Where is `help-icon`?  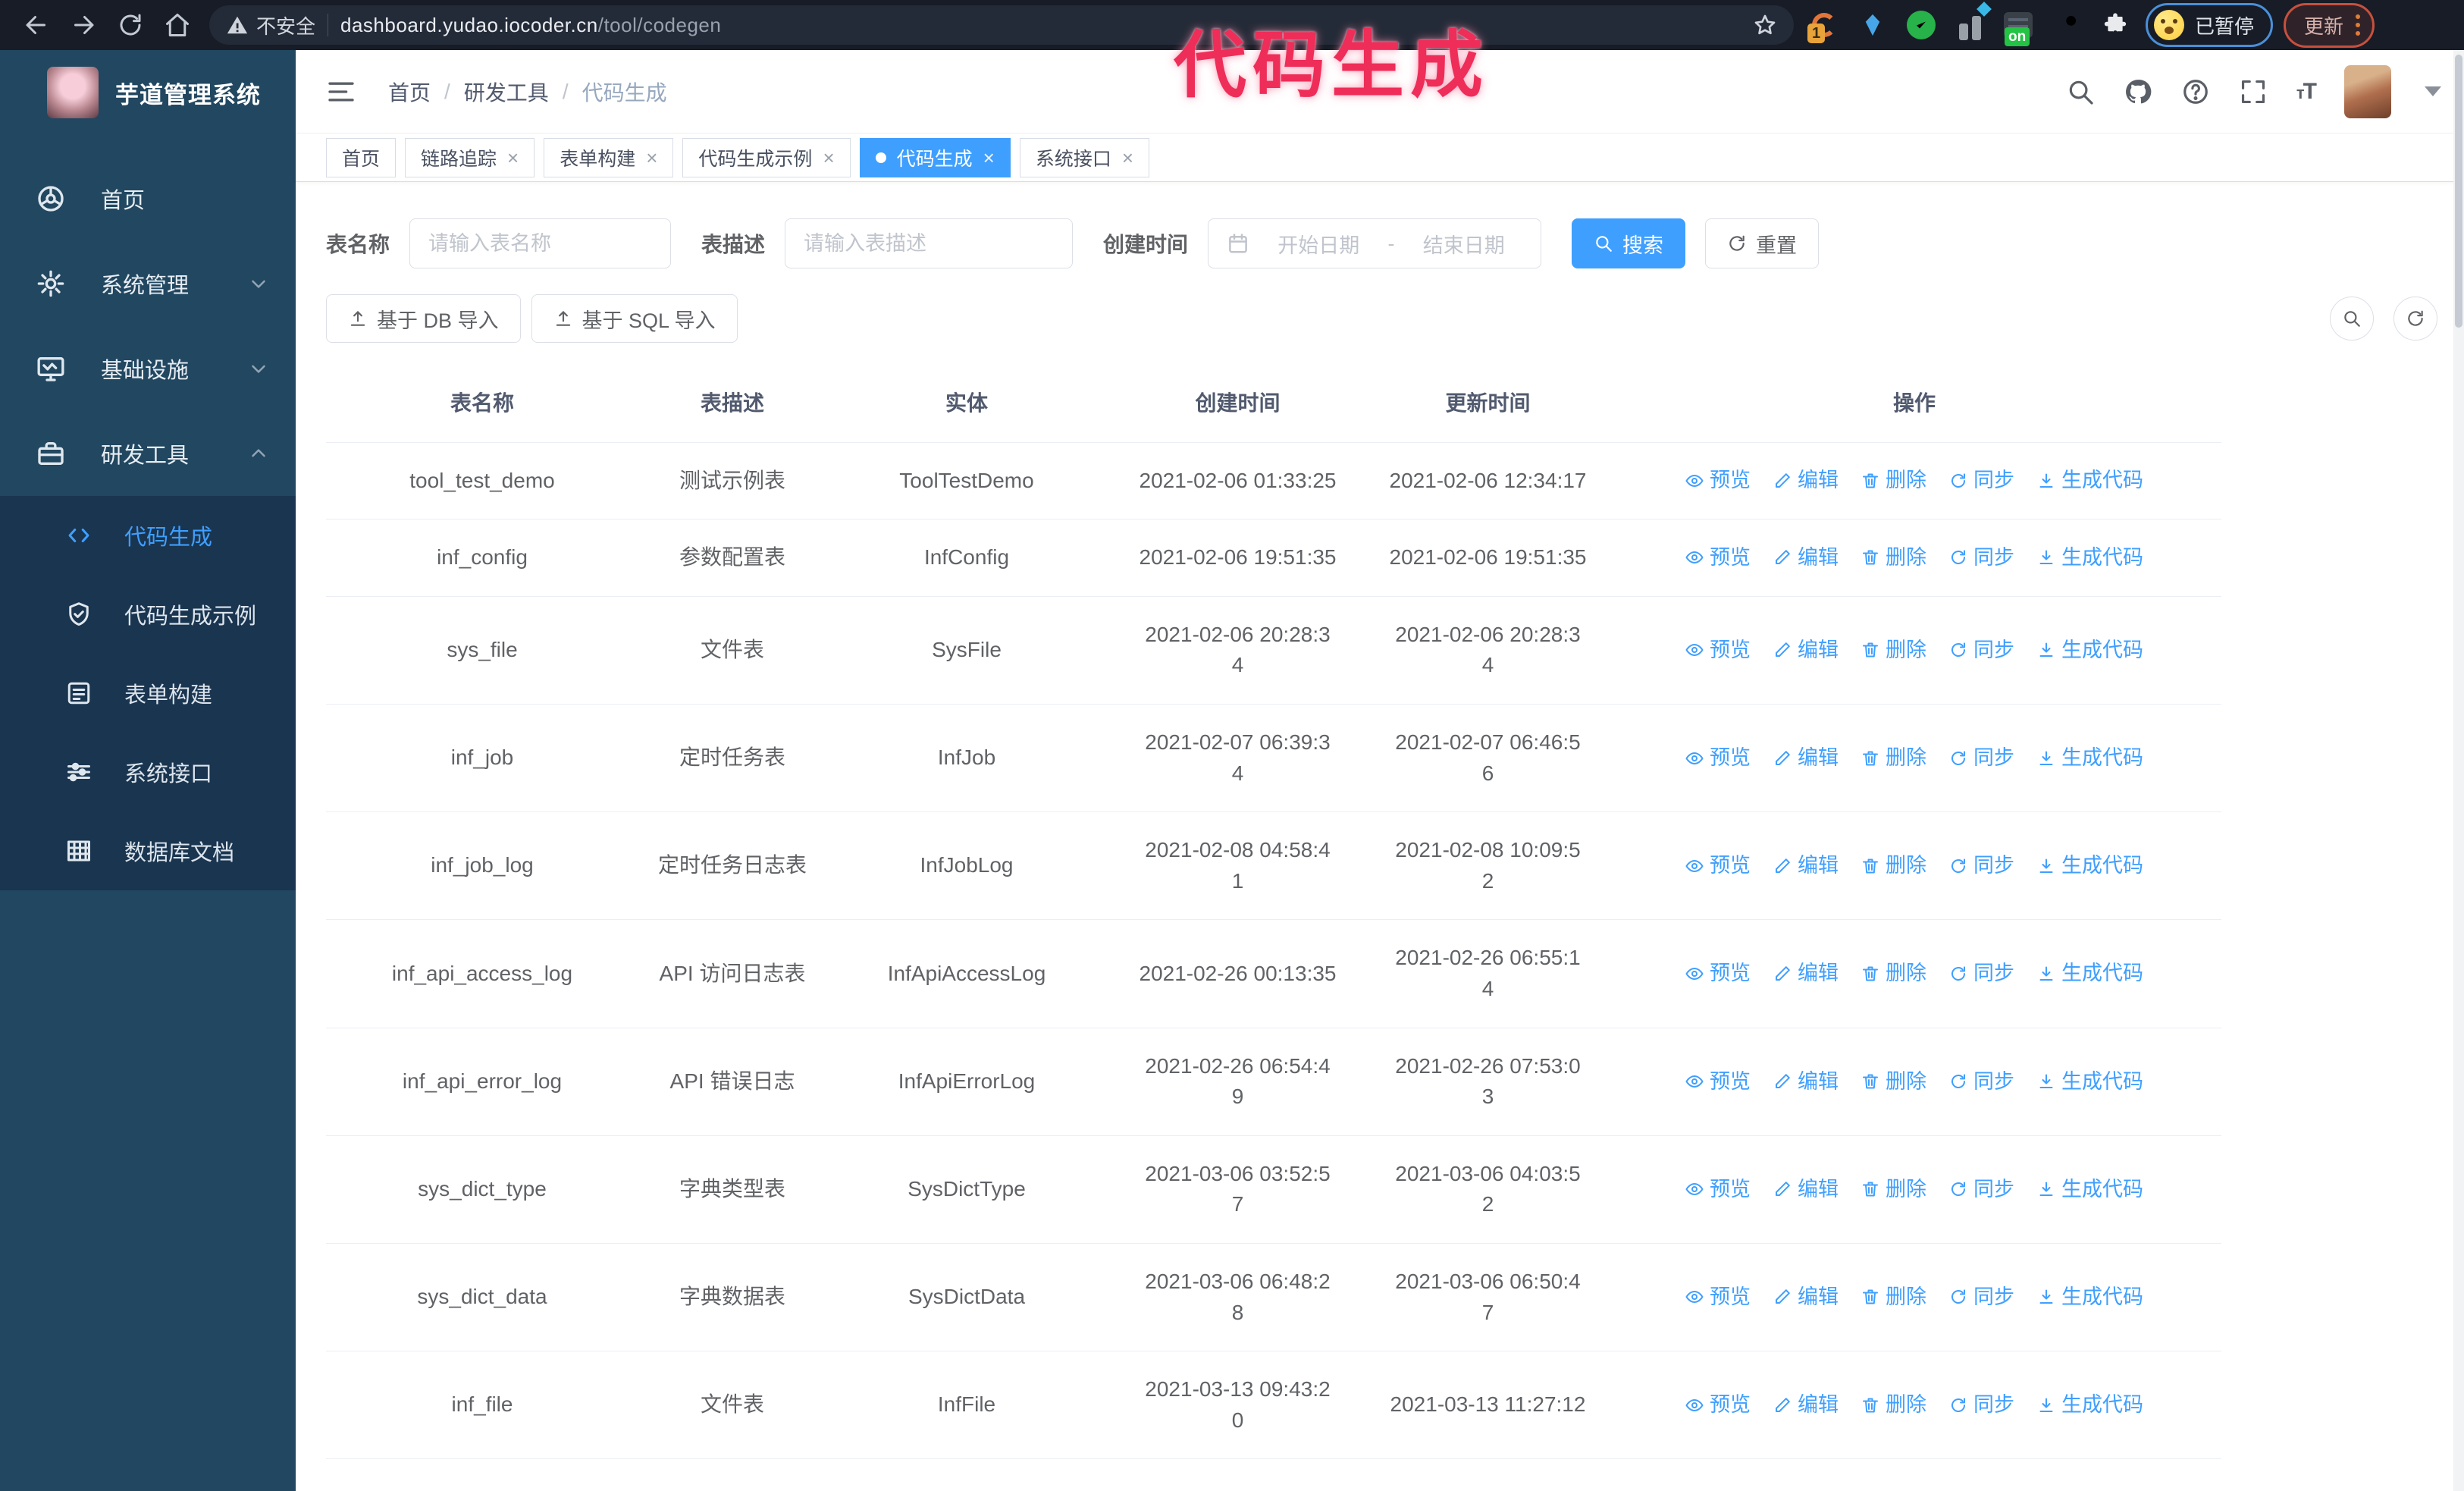 help-icon is located at coordinates (2196, 91).